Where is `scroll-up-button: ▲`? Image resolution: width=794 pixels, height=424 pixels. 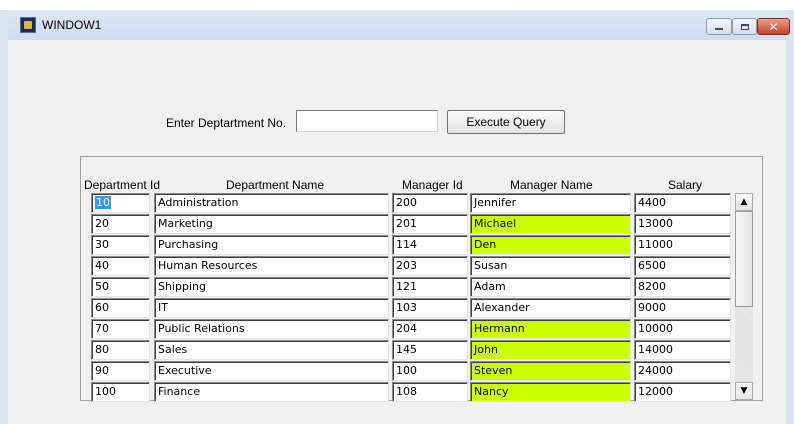 scroll-up-button: ▲ is located at coordinates (744, 202).